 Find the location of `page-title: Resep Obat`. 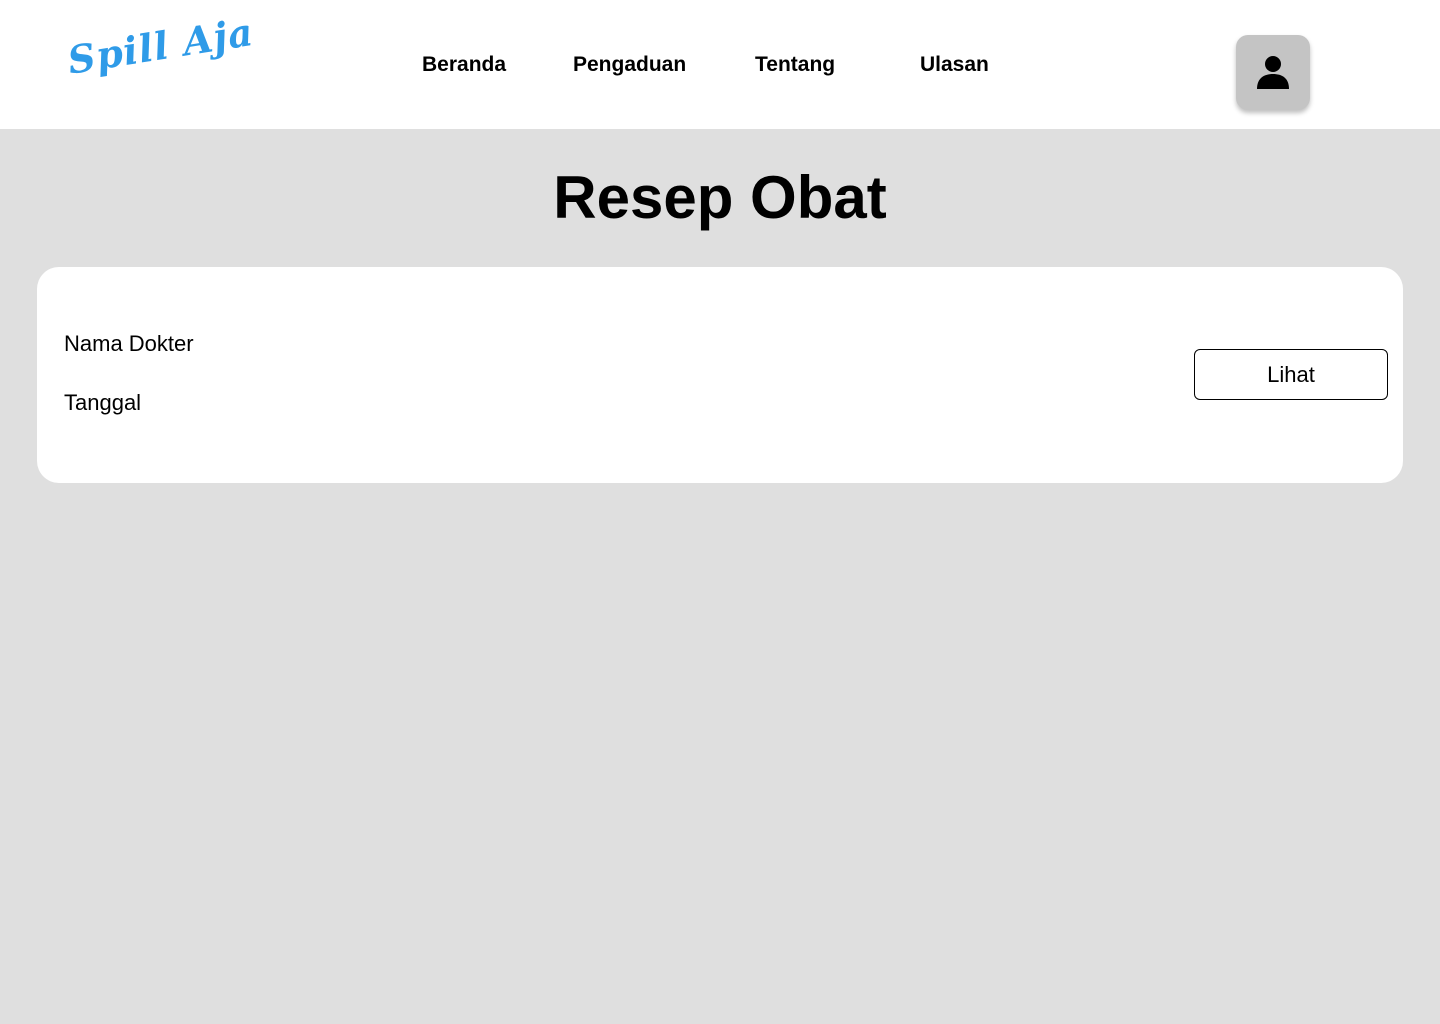

page-title: Resep Obat is located at coordinates (720, 197).